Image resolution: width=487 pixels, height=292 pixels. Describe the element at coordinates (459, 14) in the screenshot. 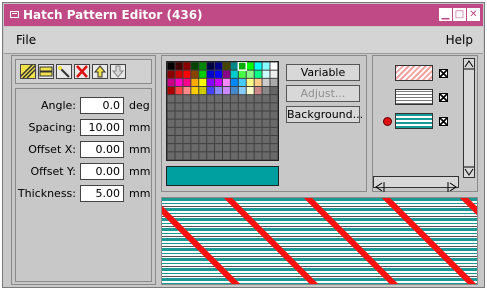

I see `maximize-button: □` at that location.